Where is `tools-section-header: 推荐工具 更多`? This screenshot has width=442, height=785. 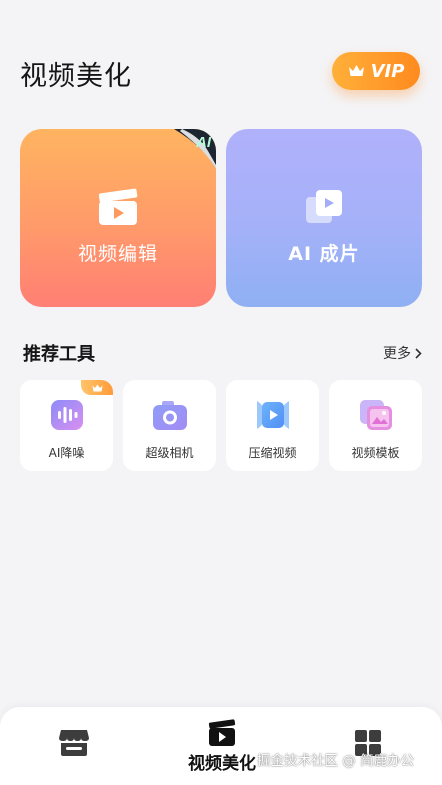 tools-section-header: 推荐工具 更多 is located at coordinates (221, 353).